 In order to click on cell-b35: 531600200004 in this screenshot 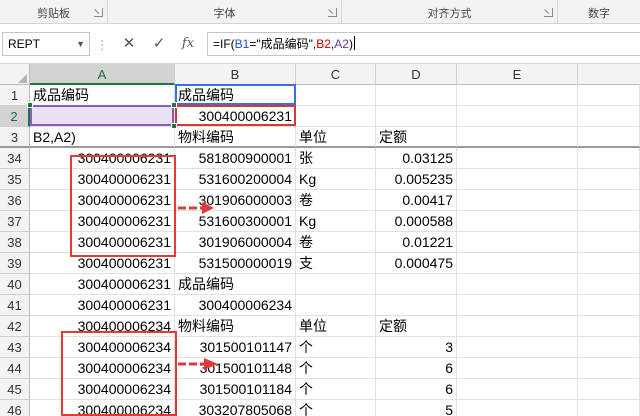, I will do `click(235, 179)`.